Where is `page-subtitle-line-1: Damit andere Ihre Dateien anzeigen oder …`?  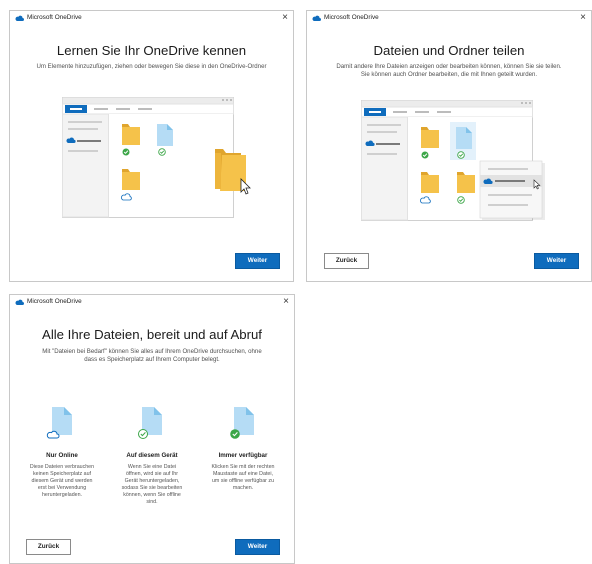
page-subtitle-line-1: Damit andere Ihre Dateien anzeigen oder … is located at coordinates (449, 66).